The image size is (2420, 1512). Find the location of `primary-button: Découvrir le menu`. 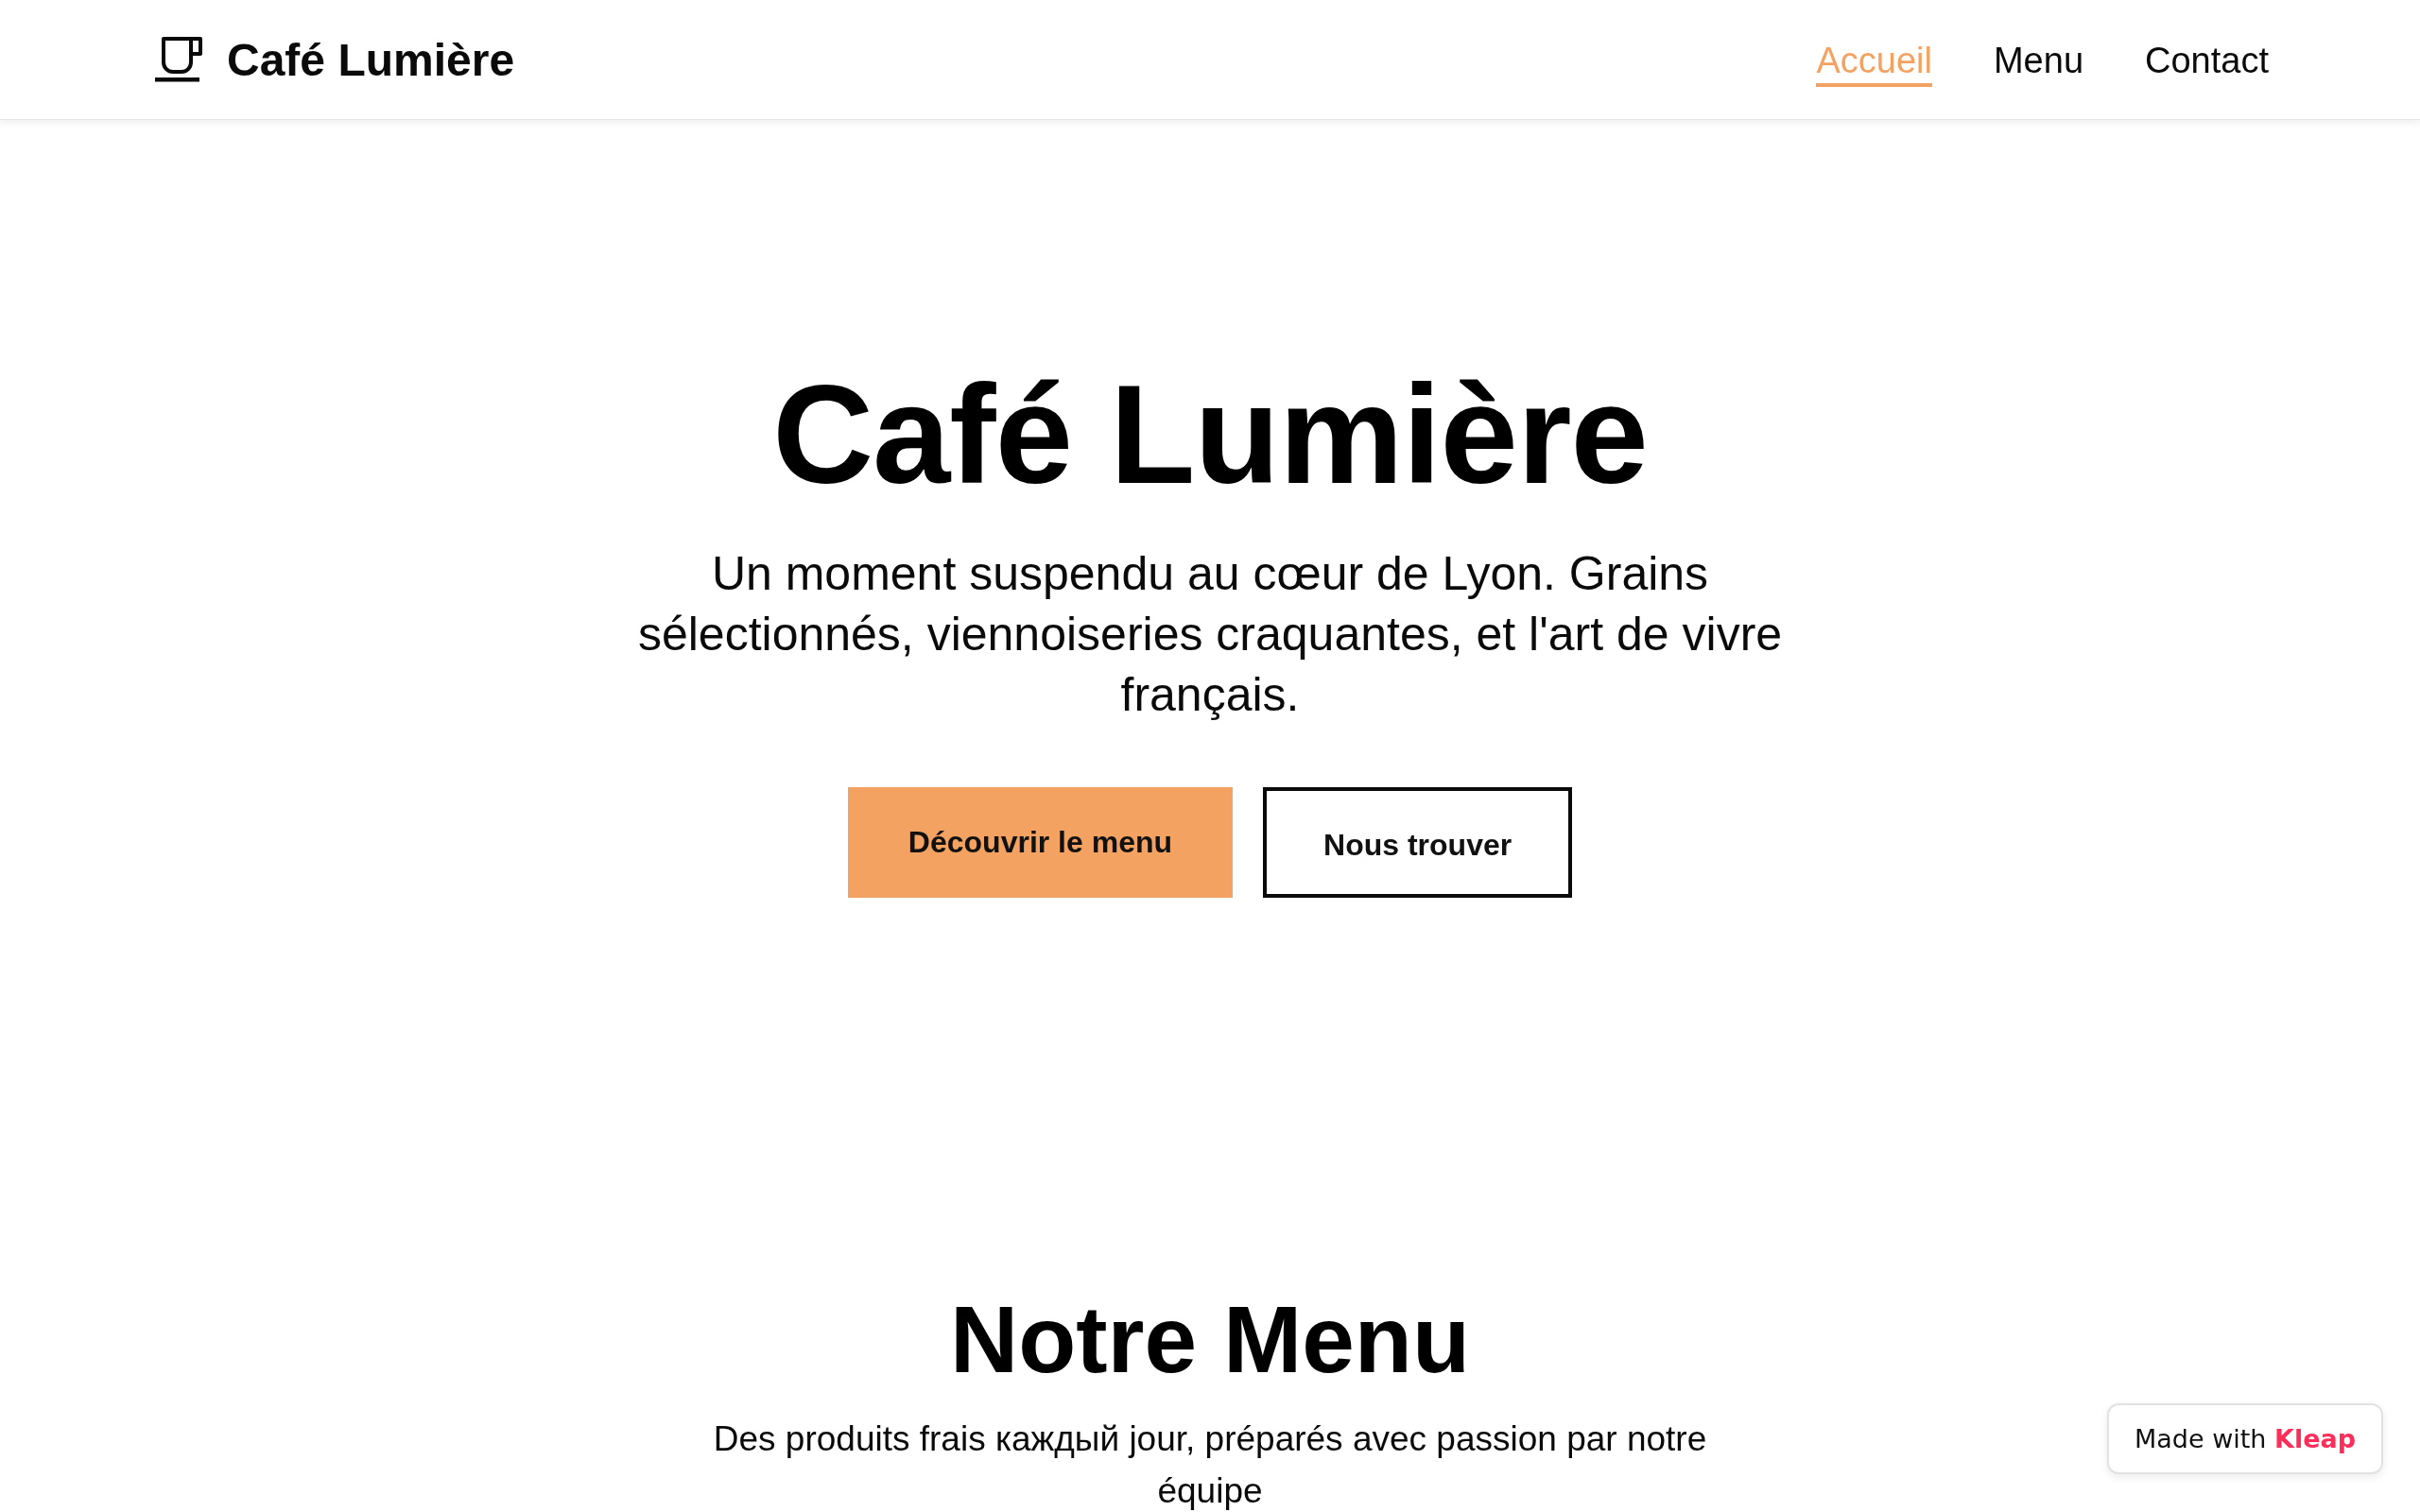

primary-button: Découvrir le menu is located at coordinates (1040, 842).